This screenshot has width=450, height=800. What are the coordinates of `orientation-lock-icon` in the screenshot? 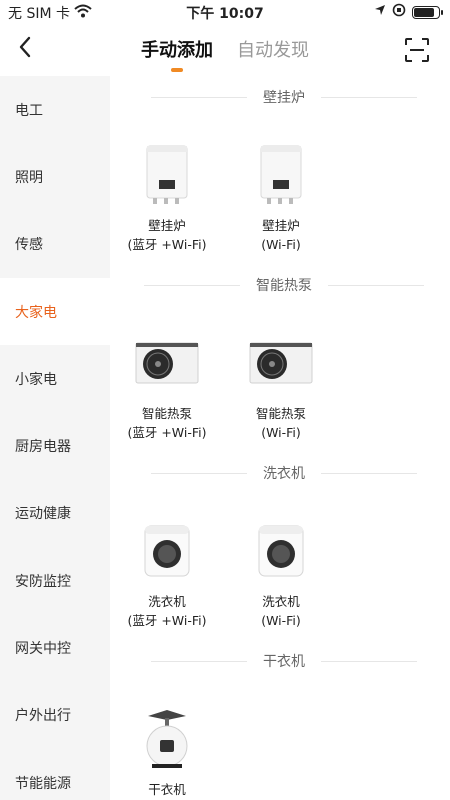 It's located at (399, 12).